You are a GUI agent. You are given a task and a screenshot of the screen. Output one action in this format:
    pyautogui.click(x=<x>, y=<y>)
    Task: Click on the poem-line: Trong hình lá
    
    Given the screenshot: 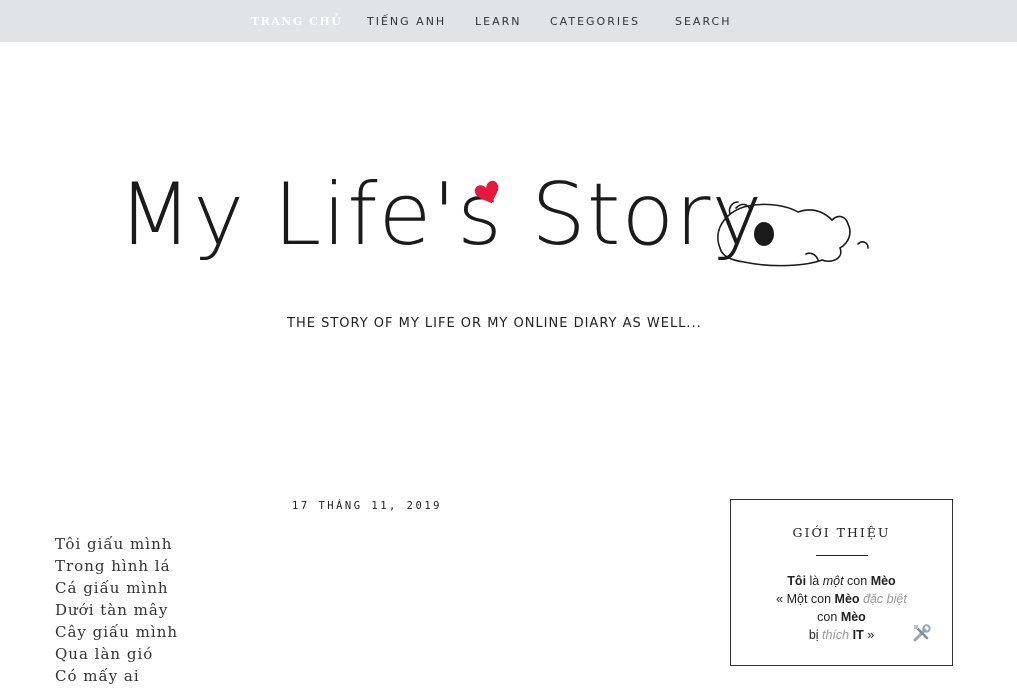 What is the action you would take?
    pyautogui.click(x=113, y=566)
    